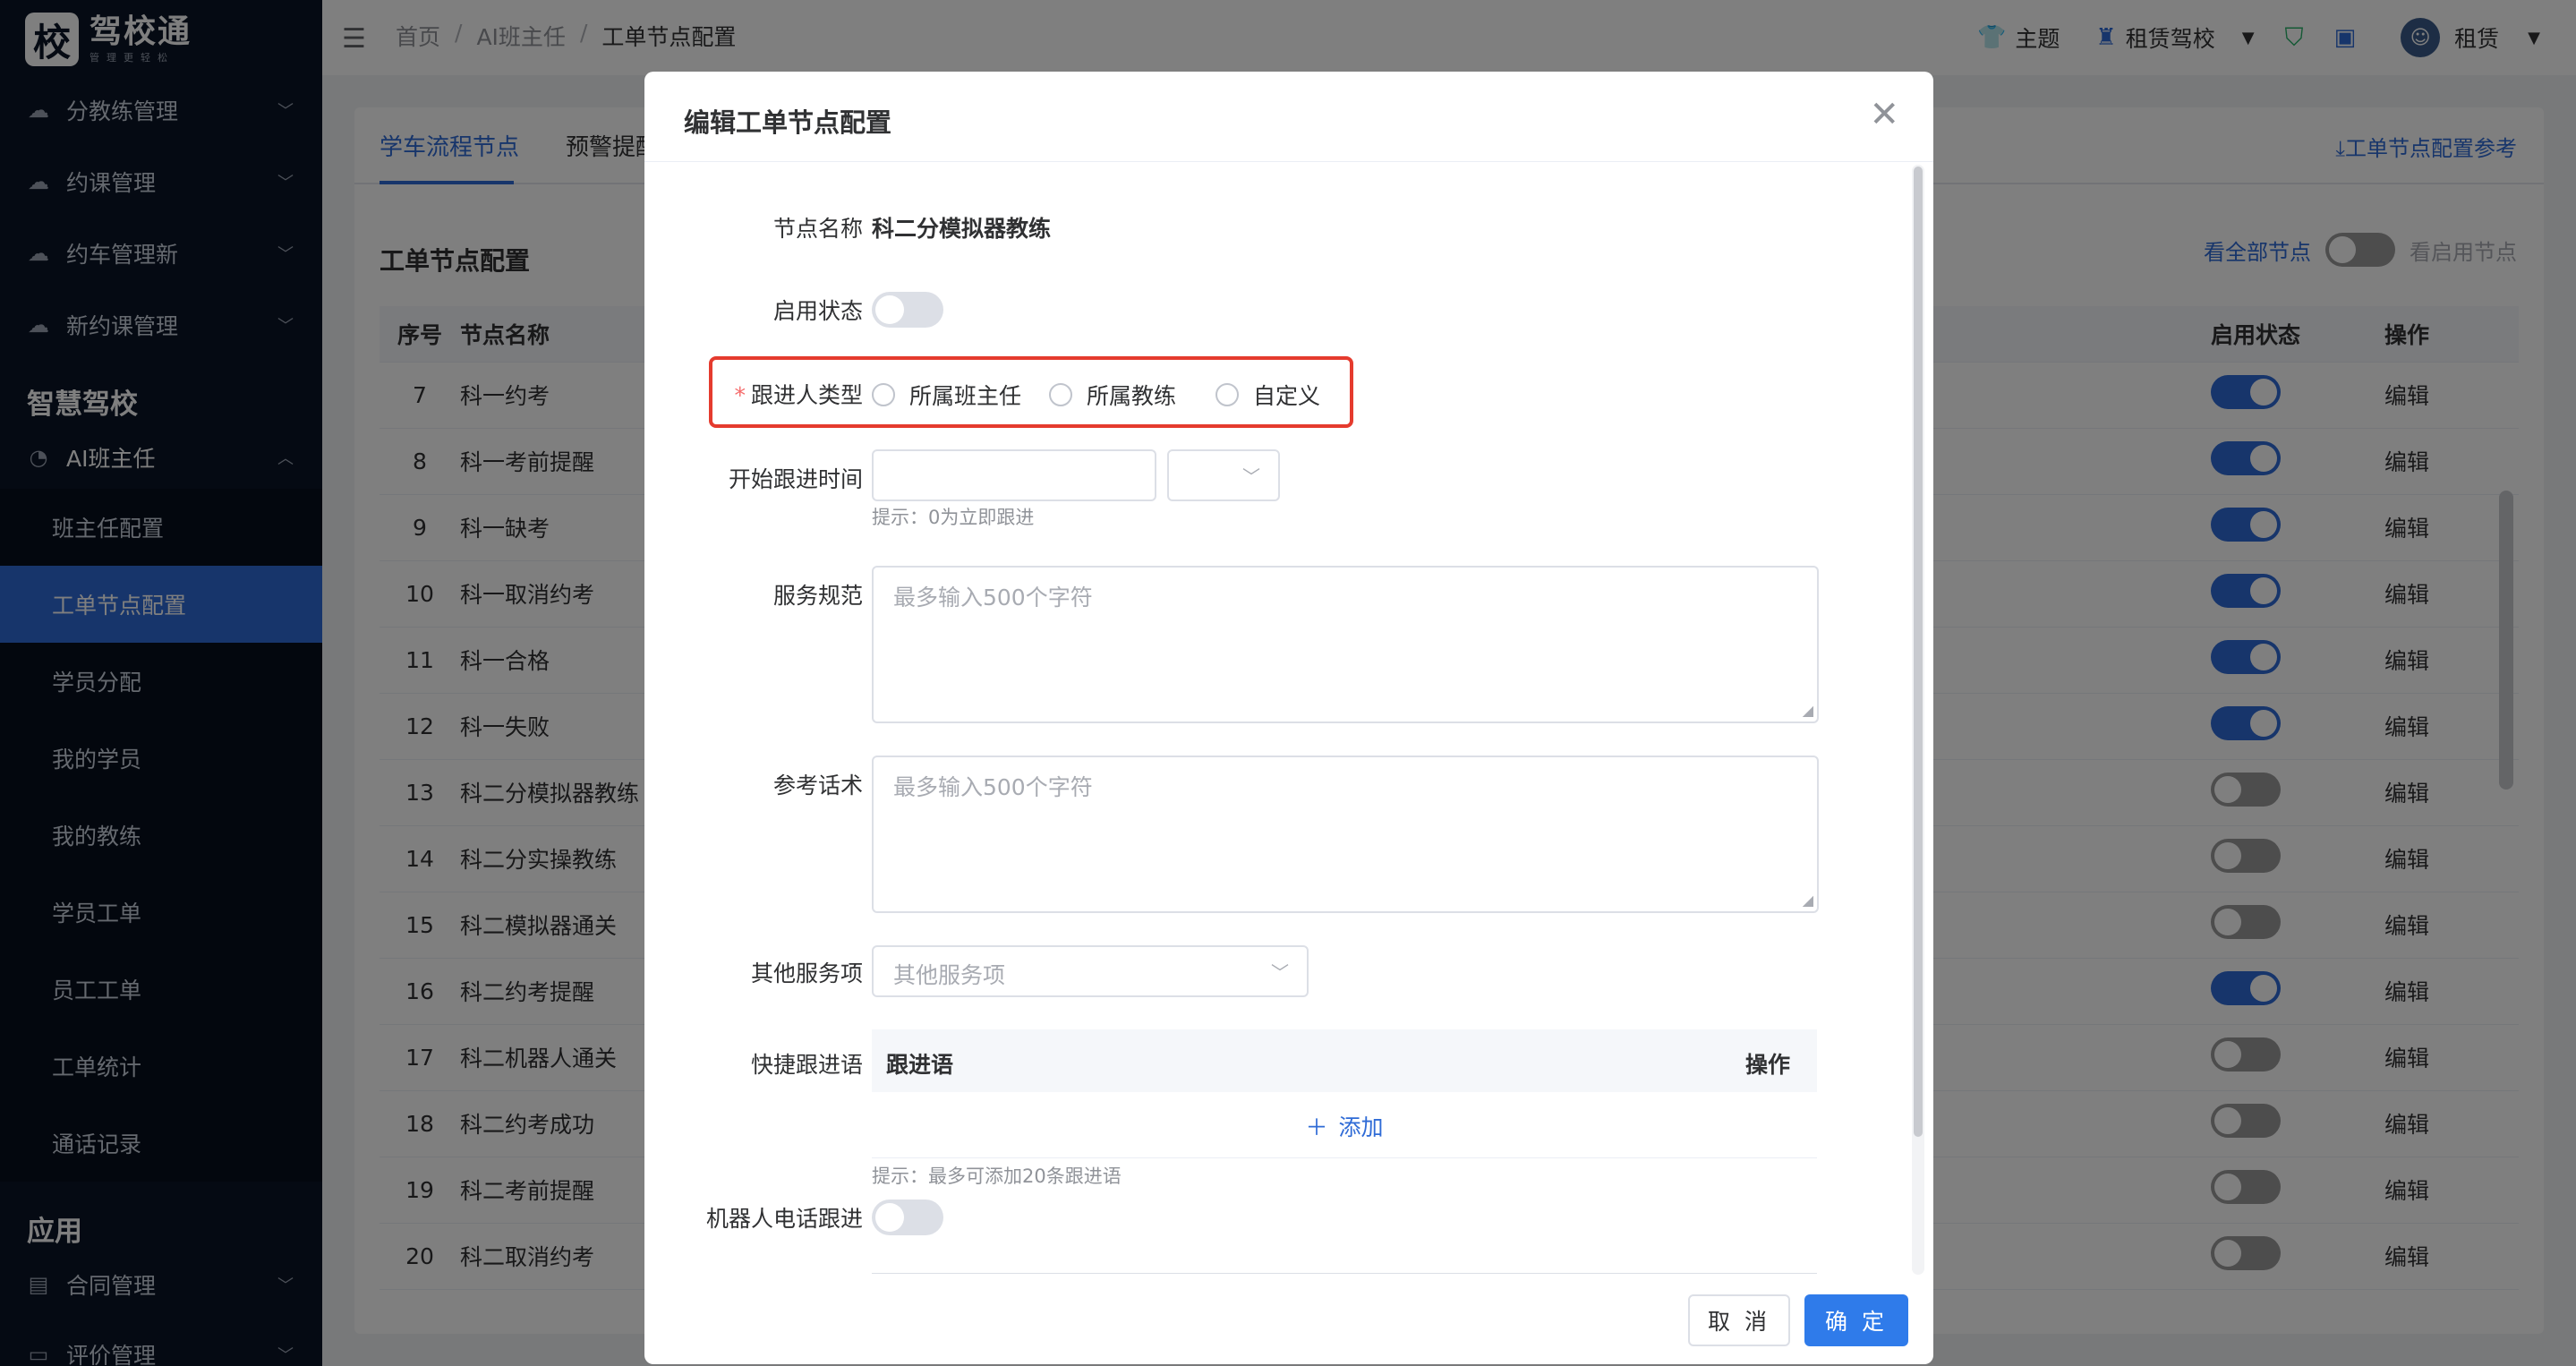 This screenshot has width=2576, height=1366. Describe the element at coordinates (817, 311) in the screenshot. I see `enable-label: 启用状态` at that location.